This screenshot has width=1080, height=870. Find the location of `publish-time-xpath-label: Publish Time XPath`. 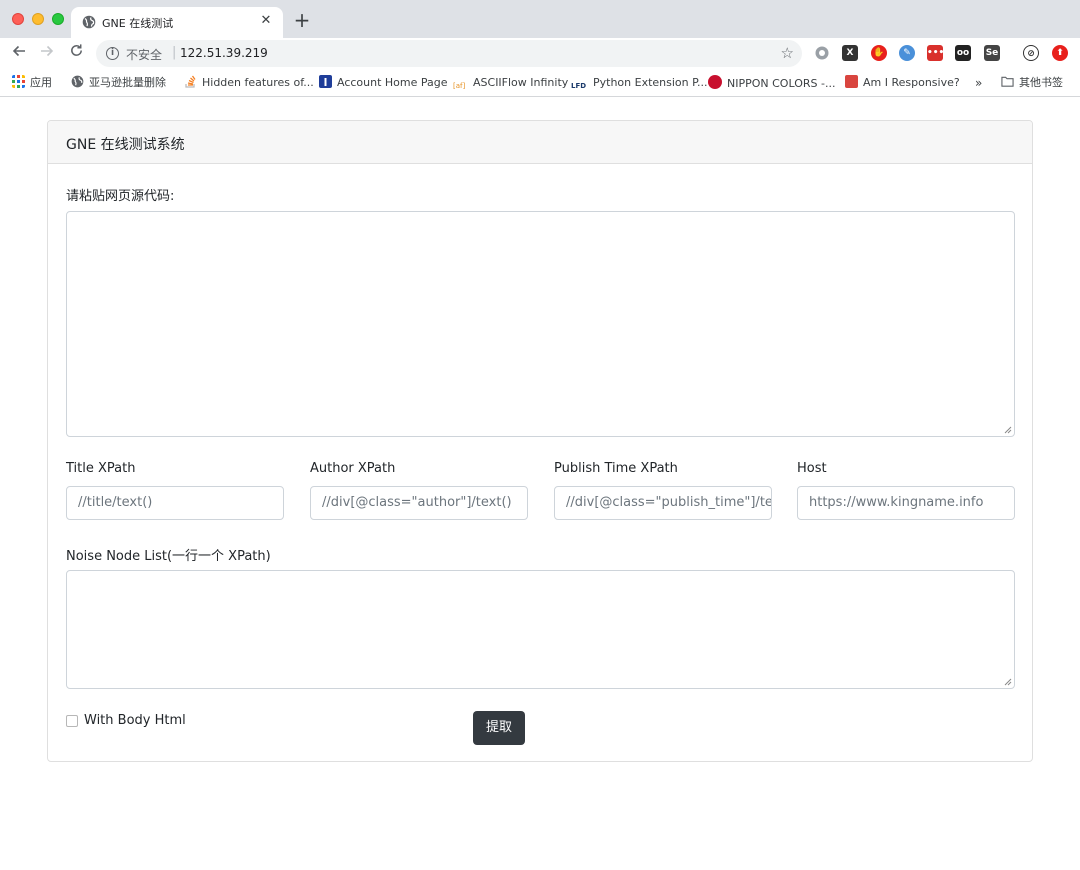

publish-time-xpath-label: Publish Time XPath is located at coordinates (616, 468).